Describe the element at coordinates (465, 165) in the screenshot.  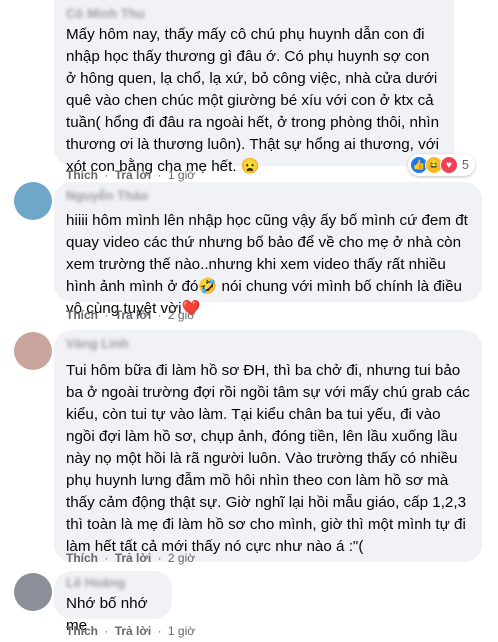
I see `reaction-count: 5` at that location.